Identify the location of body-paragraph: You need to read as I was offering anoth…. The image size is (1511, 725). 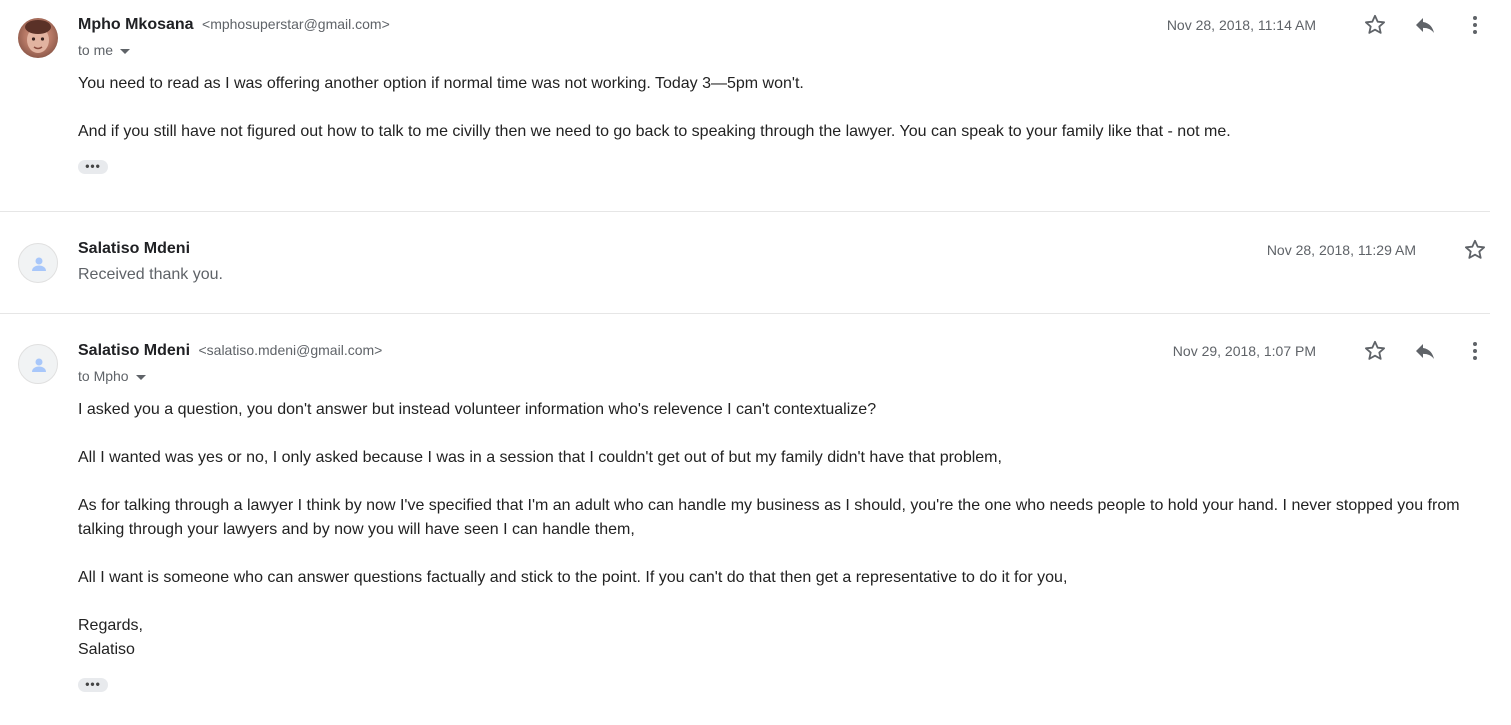
(441, 83).